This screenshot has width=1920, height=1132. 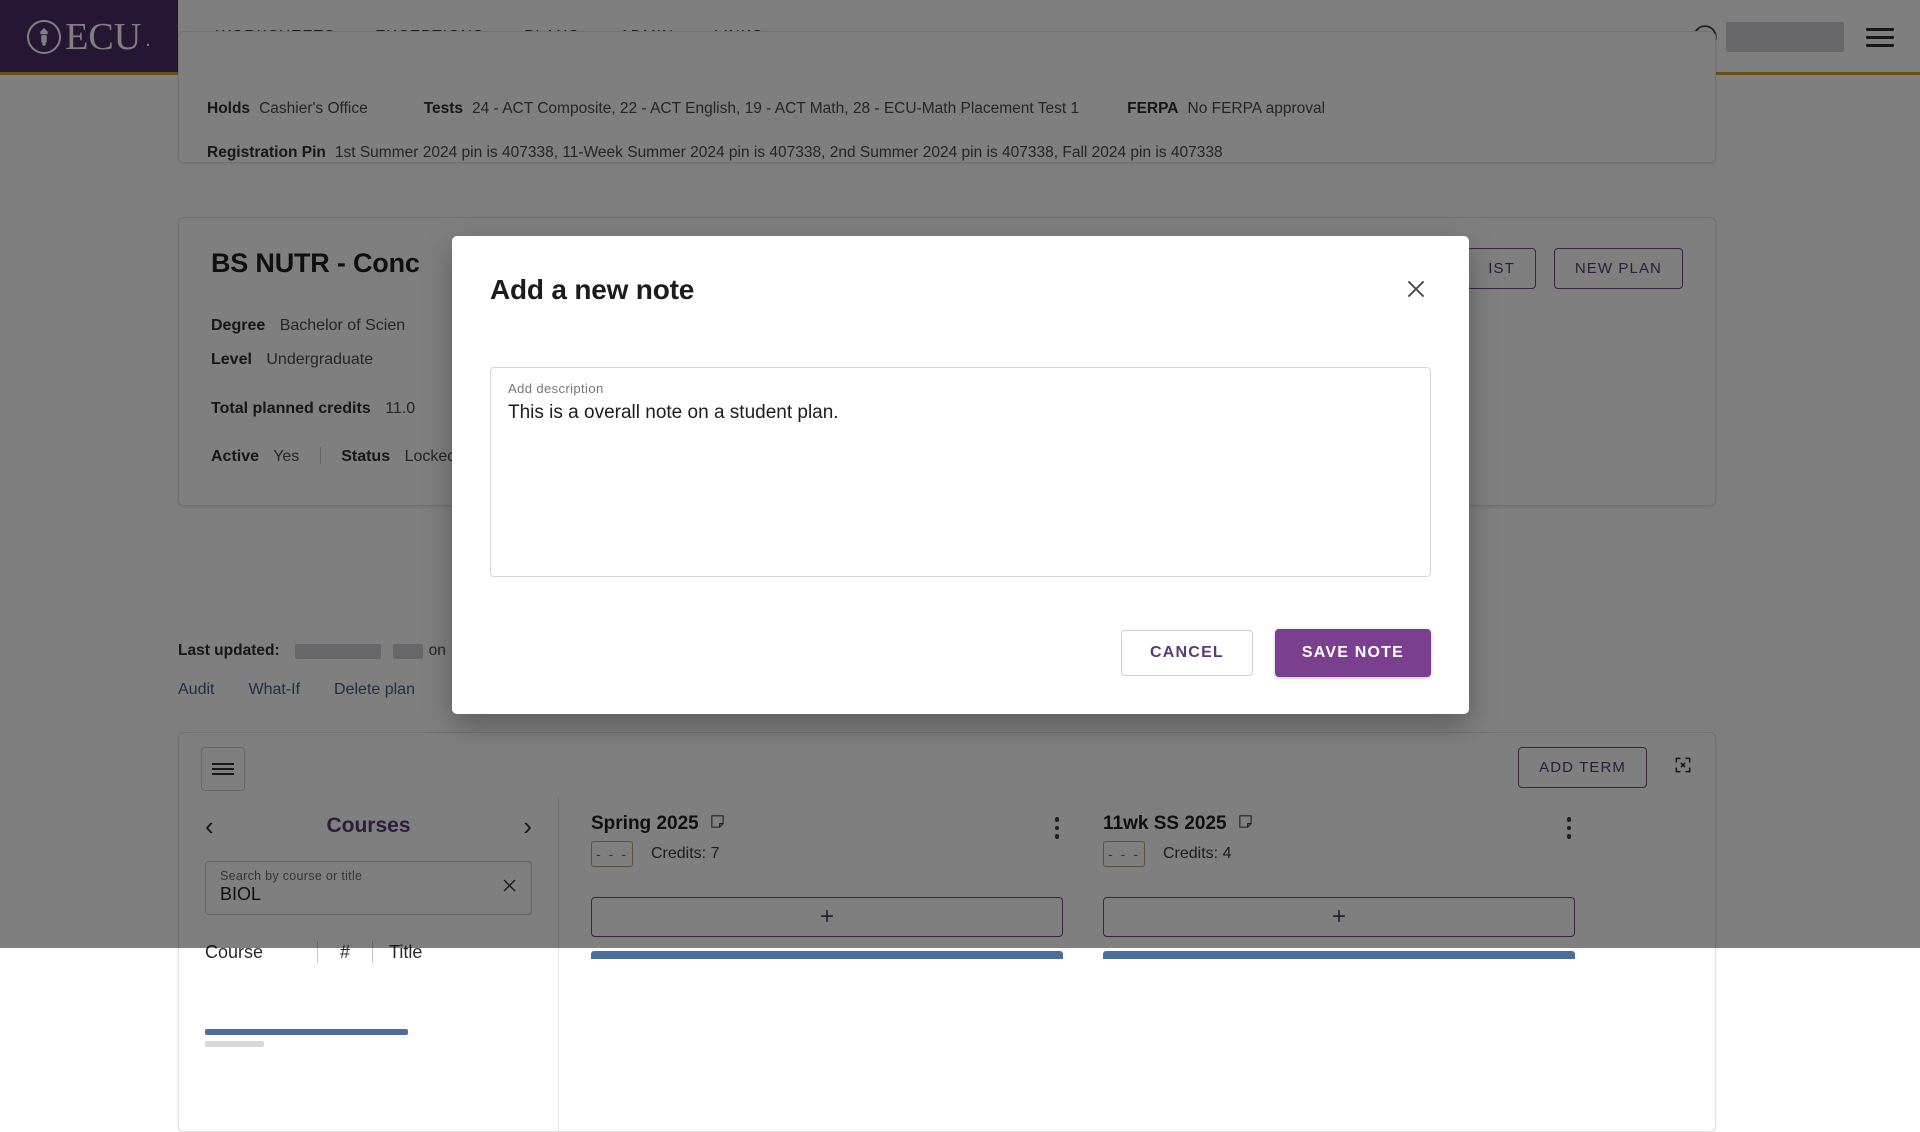 What do you see at coordinates (960, 388) in the screenshot?
I see `note-description-label: Add description` at bounding box center [960, 388].